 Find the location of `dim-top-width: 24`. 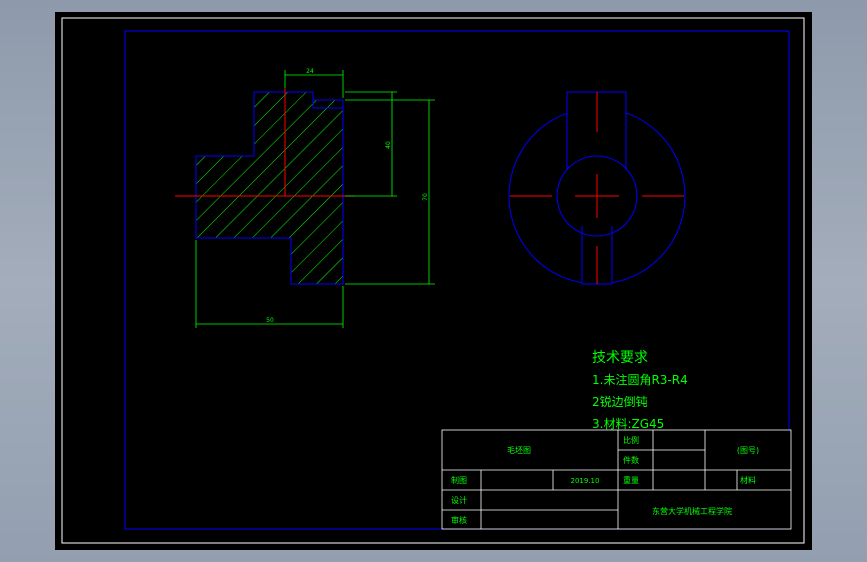

dim-top-width: 24 is located at coordinates (310, 71).